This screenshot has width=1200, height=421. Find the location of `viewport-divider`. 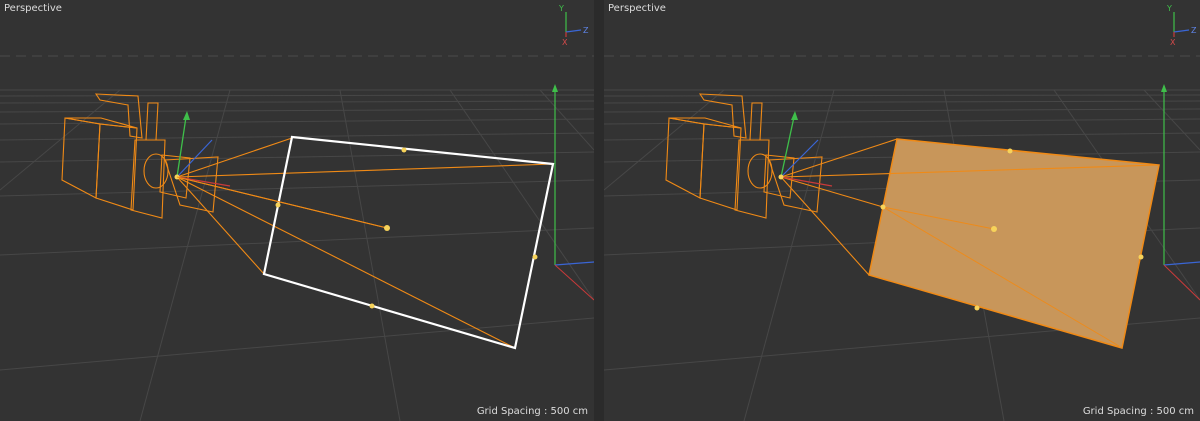

viewport-divider is located at coordinates (599, 210).